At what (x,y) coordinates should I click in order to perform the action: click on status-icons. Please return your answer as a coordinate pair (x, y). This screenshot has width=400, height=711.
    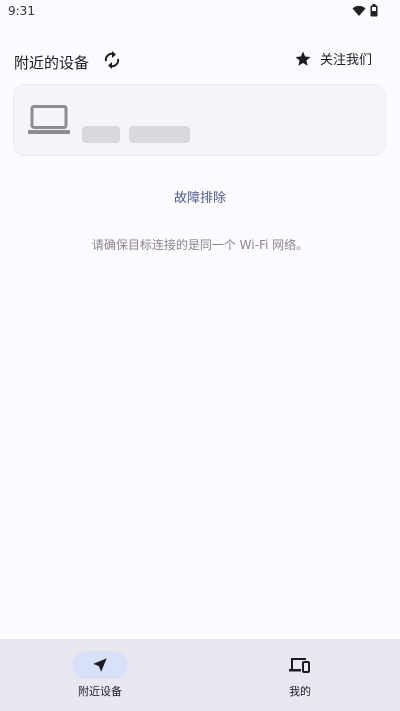
    Looking at the image, I should click on (365, 10).